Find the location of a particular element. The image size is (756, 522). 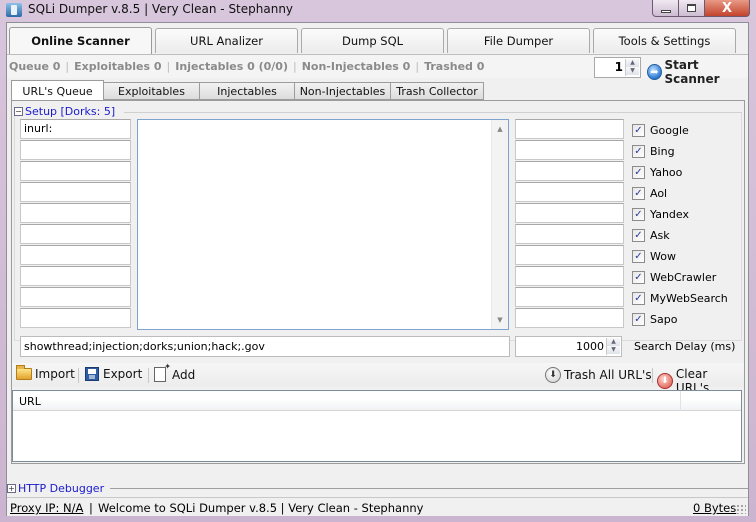

trashed-count: Trashed 0 is located at coordinates (454, 66).